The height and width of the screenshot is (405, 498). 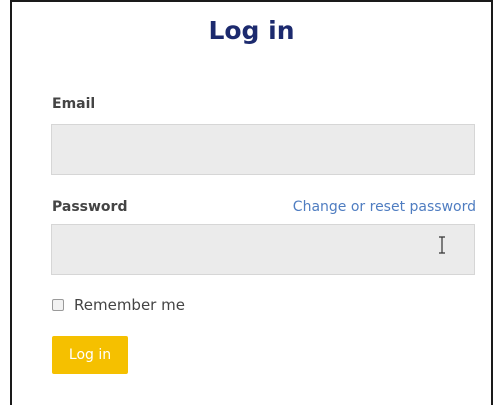 What do you see at coordinates (251, 30) in the screenshot?
I see `page-title: Log in` at bounding box center [251, 30].